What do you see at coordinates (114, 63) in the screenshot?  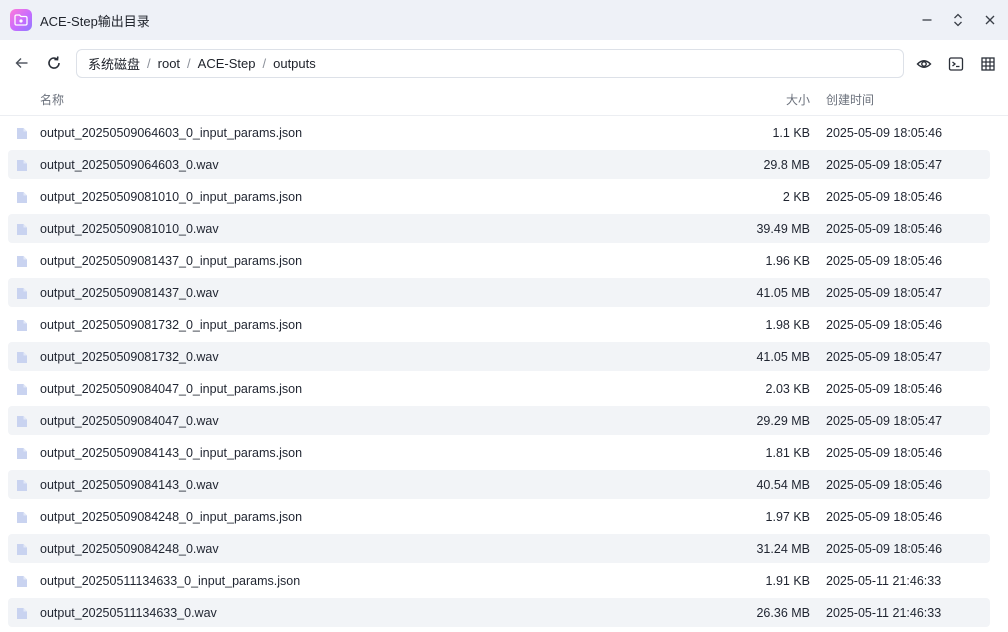 I see `breadcrumb-system-disk: 系统磁盘` at bounding box center [114, 63].